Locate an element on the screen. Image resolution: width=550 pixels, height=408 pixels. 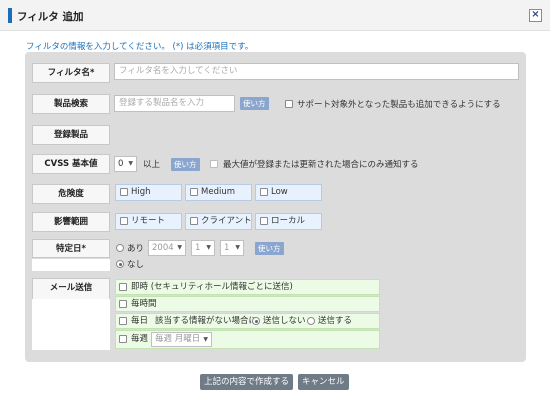
send-radio is located at coordinates (311, 321).